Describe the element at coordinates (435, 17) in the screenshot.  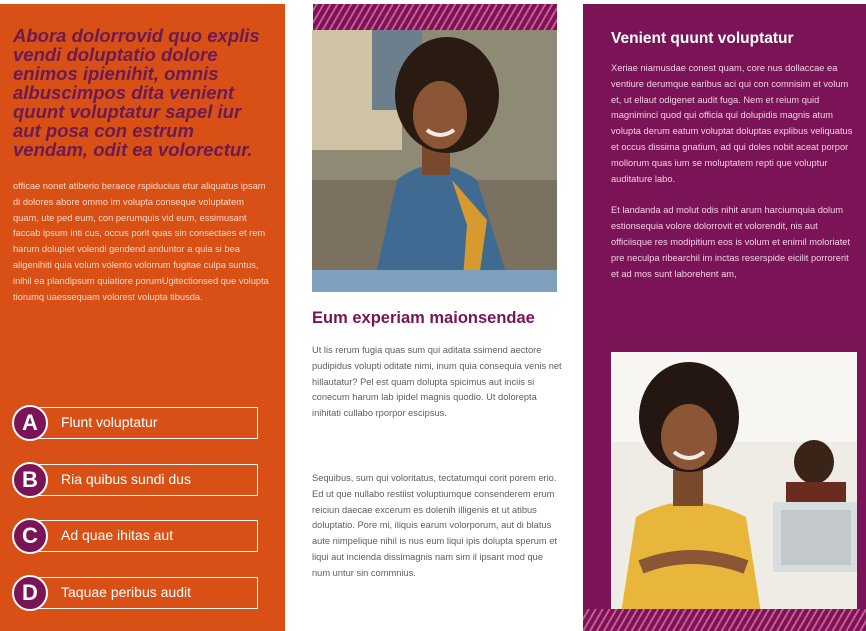
I see `decorative-stripe-top` at that location.